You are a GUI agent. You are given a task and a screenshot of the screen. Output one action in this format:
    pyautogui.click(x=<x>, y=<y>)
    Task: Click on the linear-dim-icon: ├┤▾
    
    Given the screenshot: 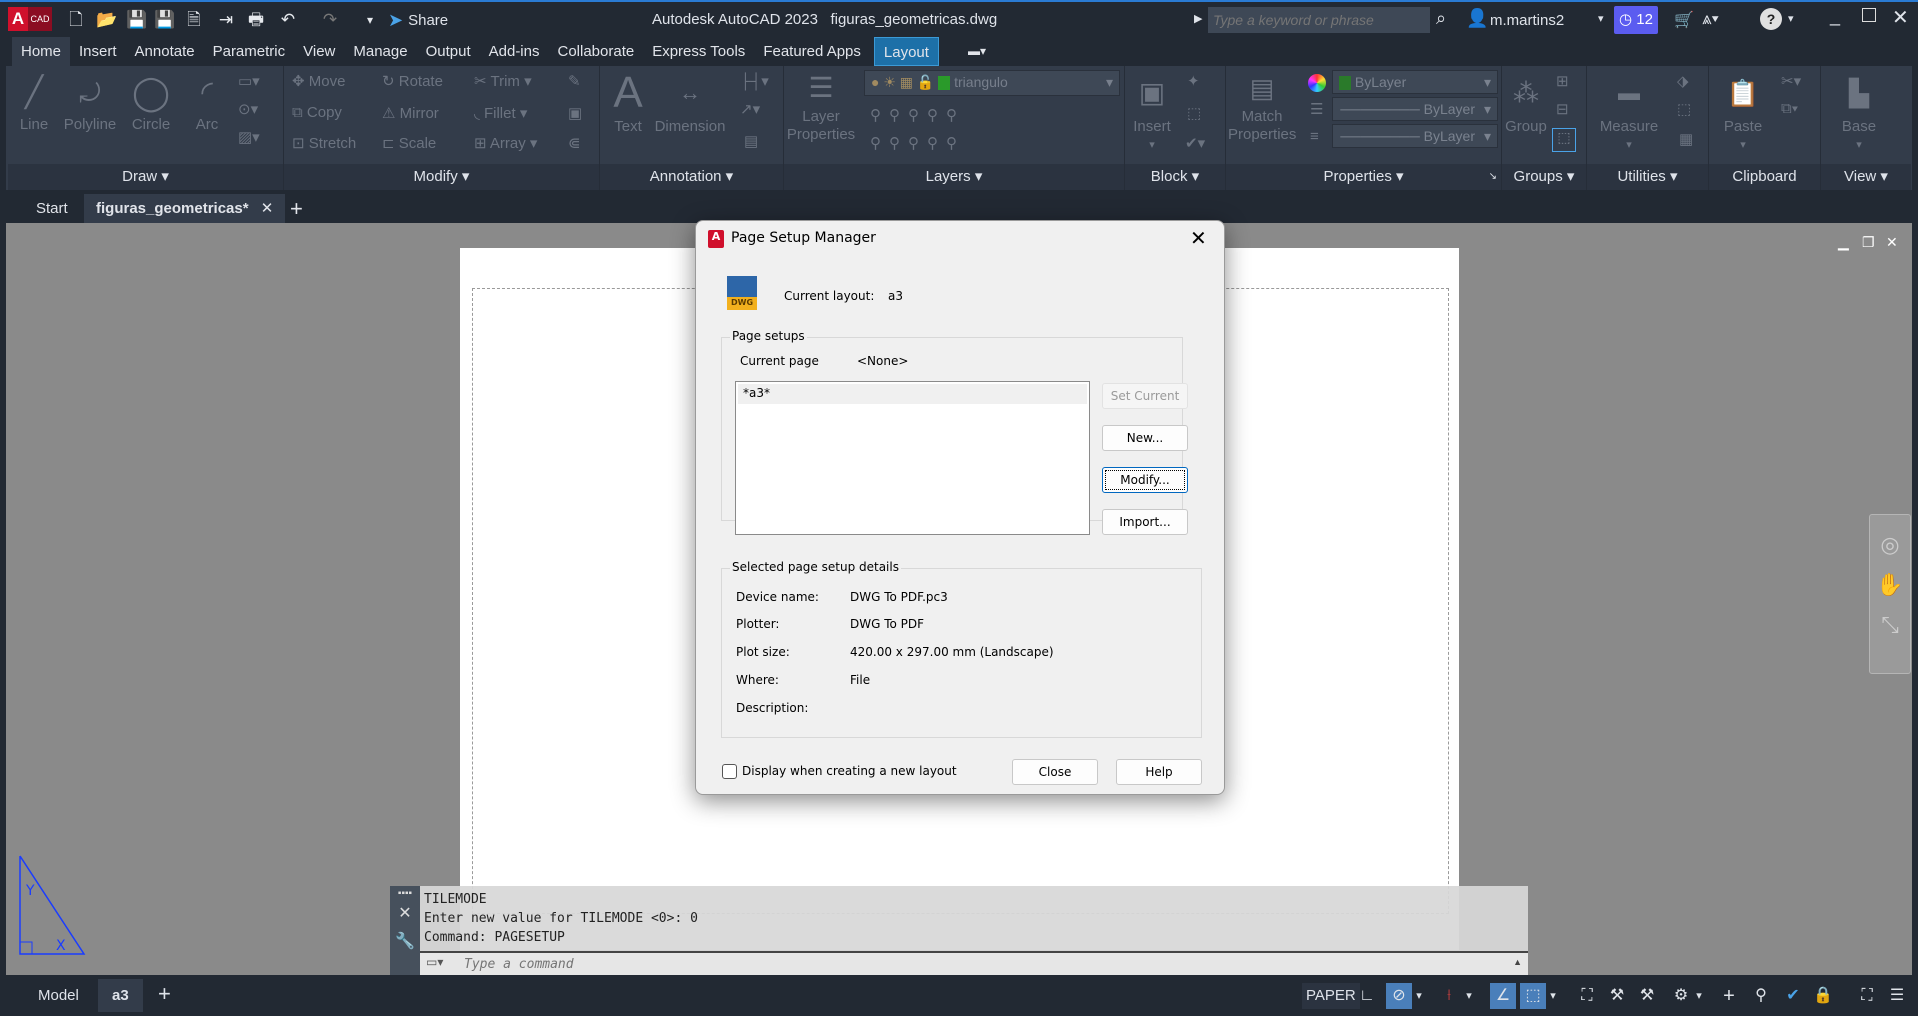 What is the action you would take?
    pyautogui.click(x=754, y=81)
    